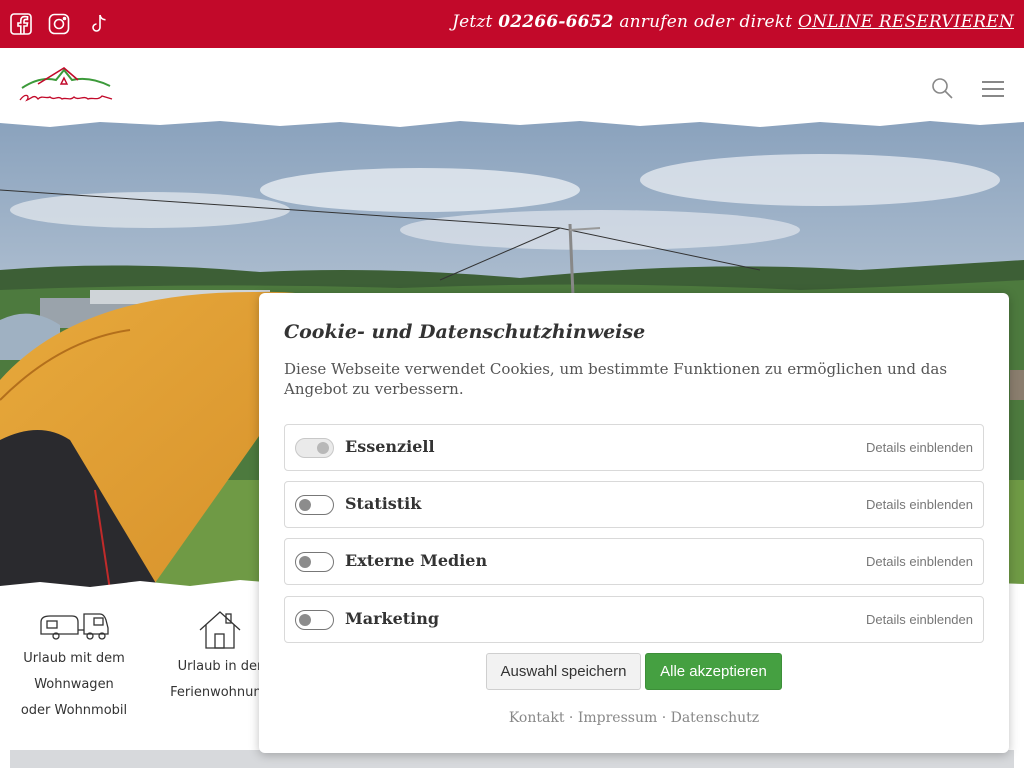  I want to click on caravan-icon, so click(74, 626).